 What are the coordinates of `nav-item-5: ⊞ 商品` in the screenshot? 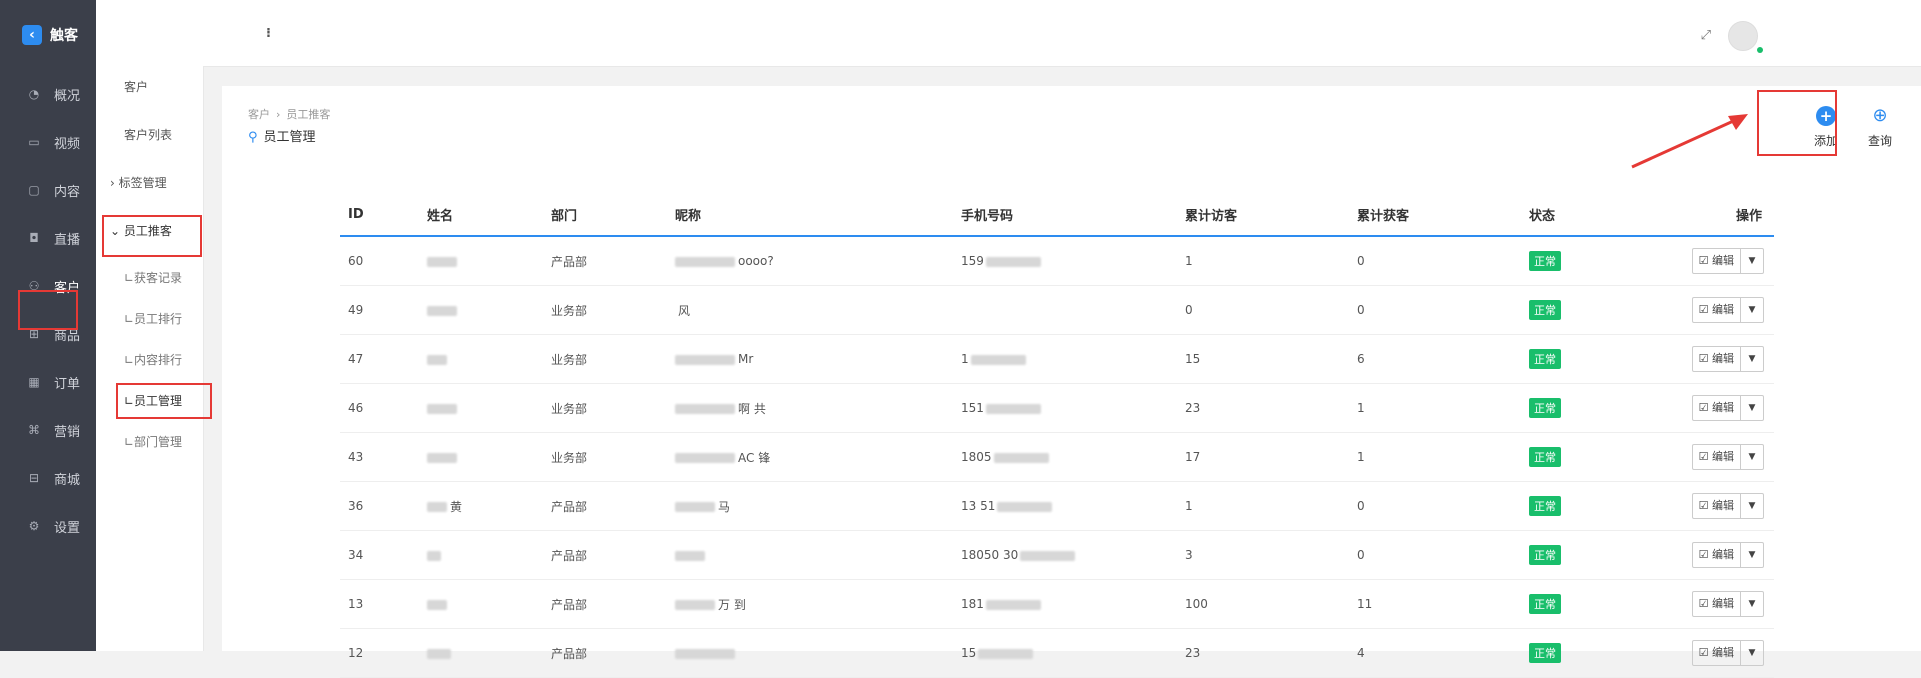 It's located at (48, 334).